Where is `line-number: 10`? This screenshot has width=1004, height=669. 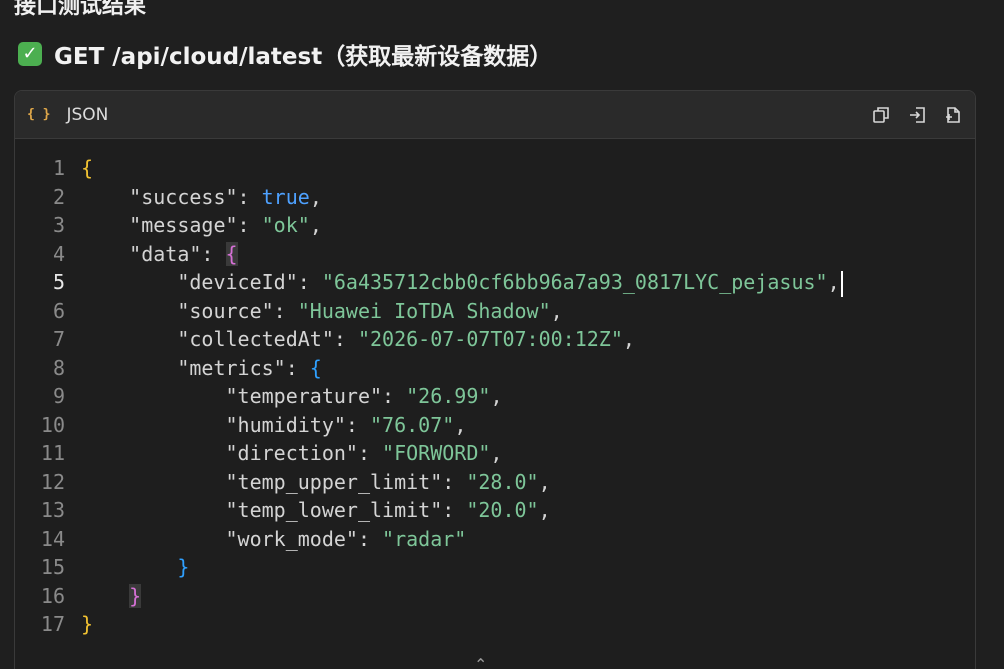
line-number: 10 is located at coordinates (52, 424).